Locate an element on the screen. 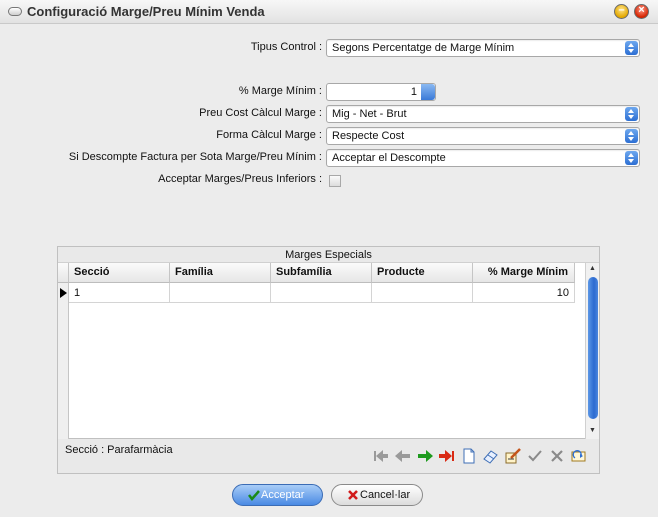 The image size is (658, 517). marge-minim-stepper: 1 is located at coordinates (381, 92).